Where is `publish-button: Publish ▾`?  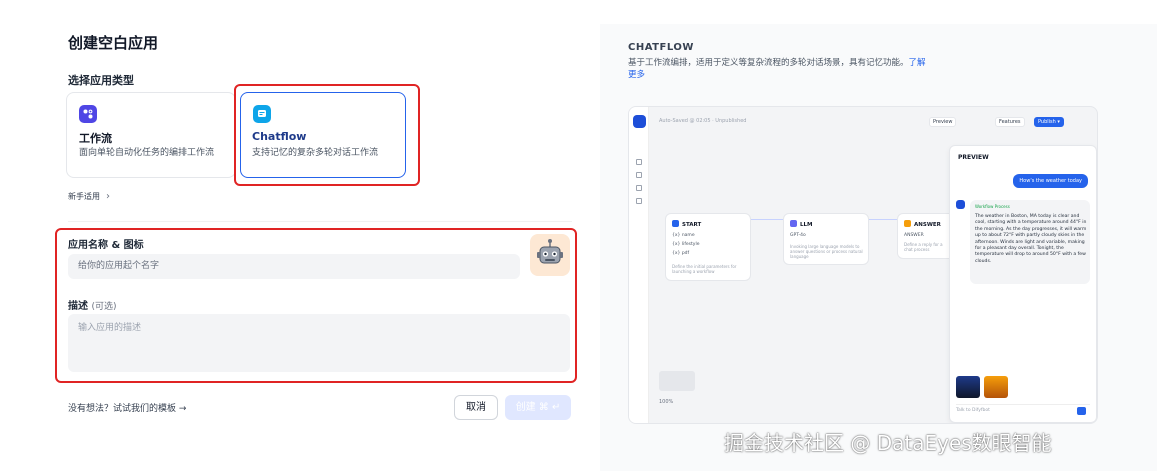 publish-button: Publish ▾ is located at coordinates (1049, 122).